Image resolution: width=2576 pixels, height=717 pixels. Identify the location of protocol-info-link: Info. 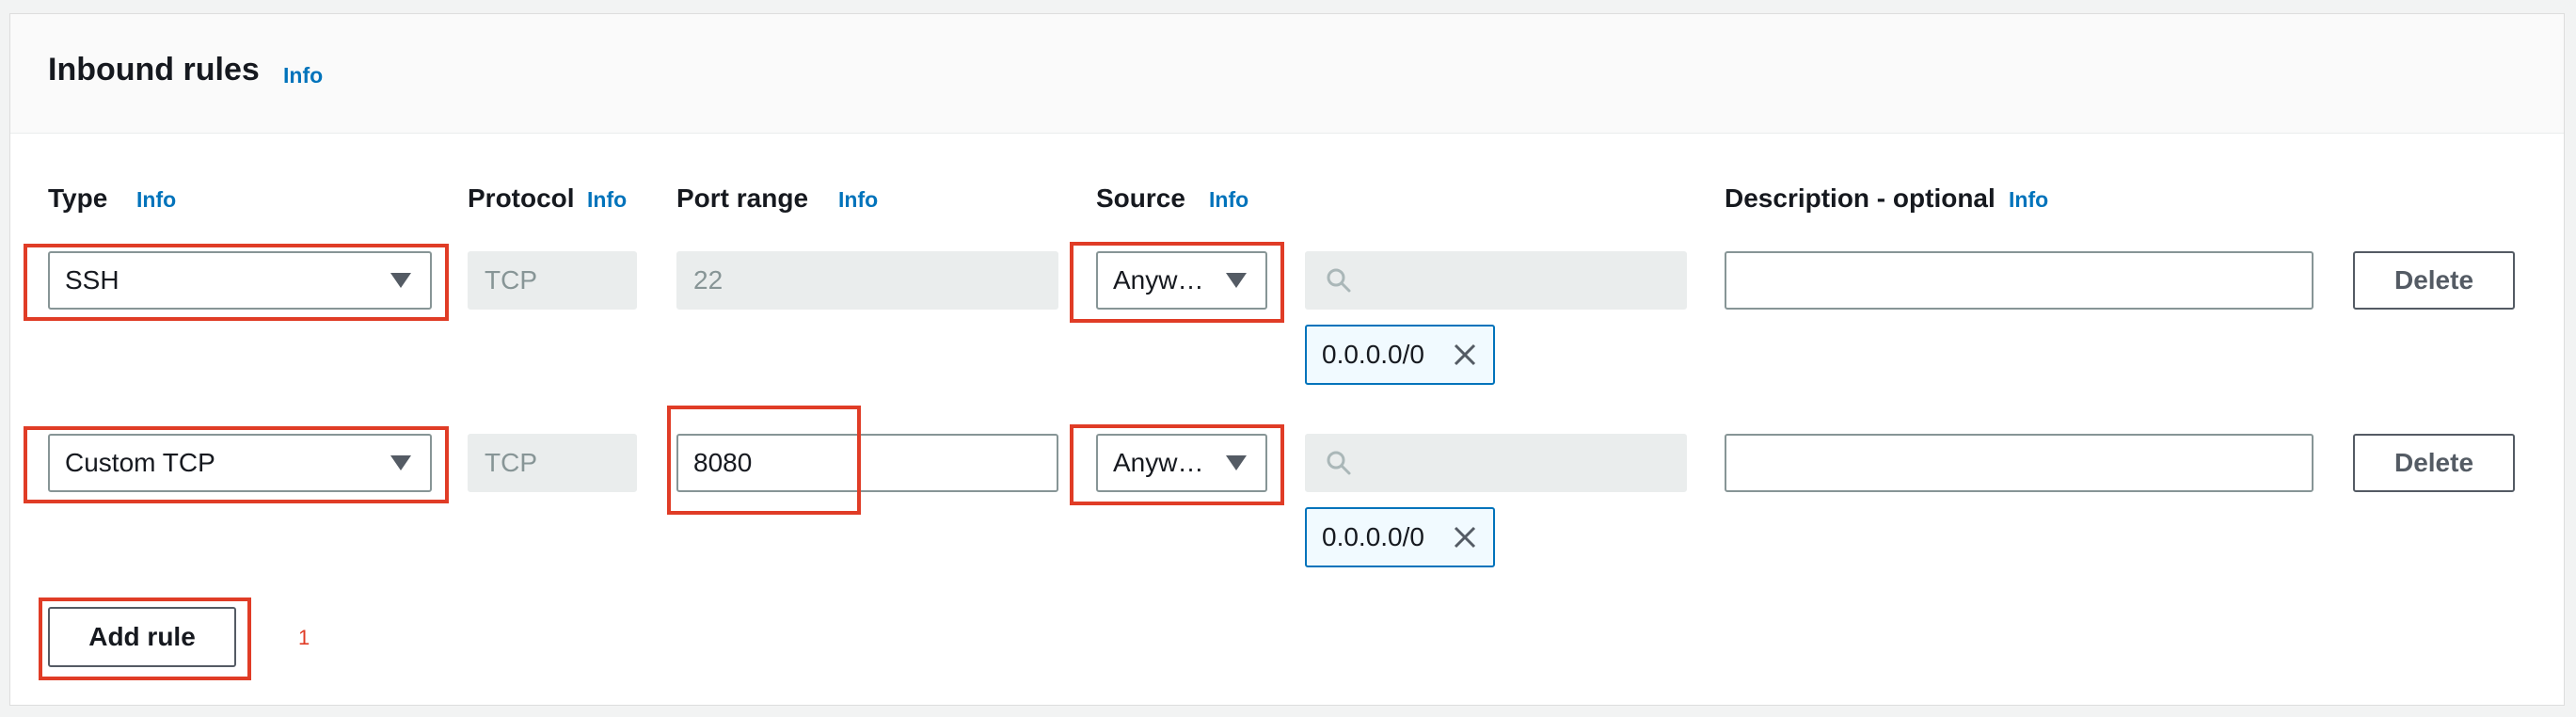
(607, 200).